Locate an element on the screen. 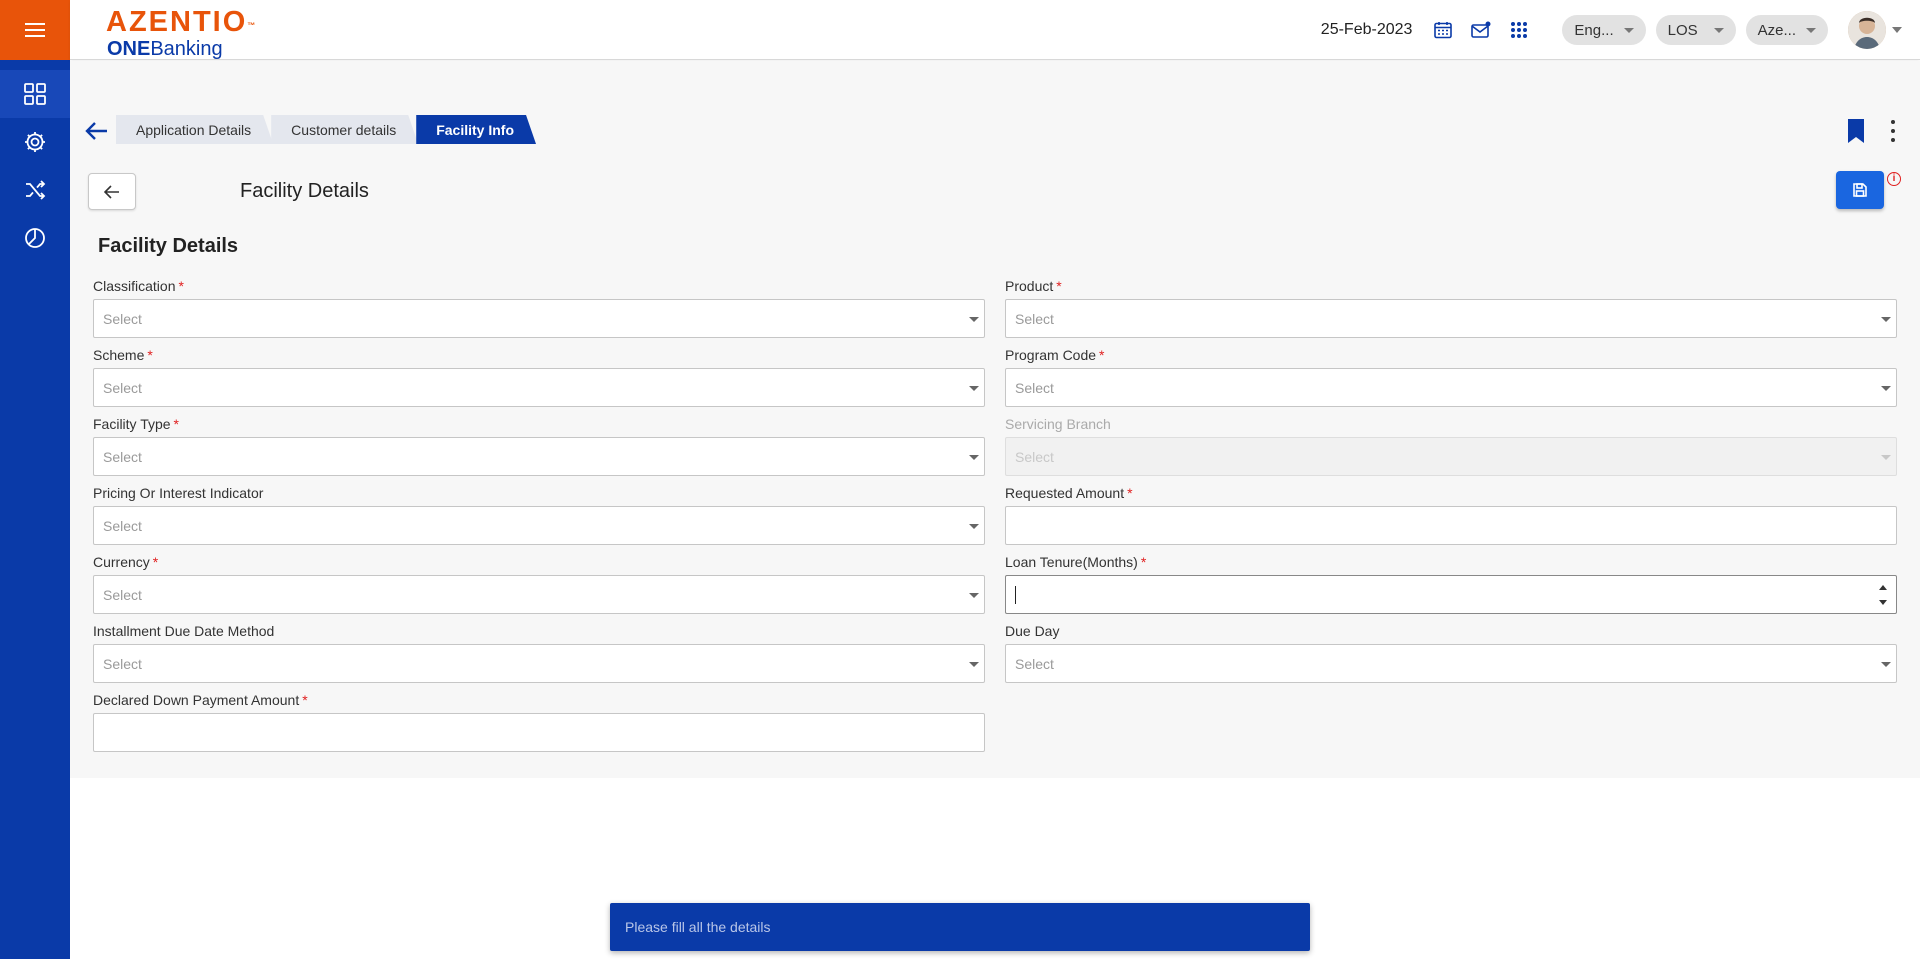 The width and height of the screenshot is (1920, 959). module-select: LOS is located at coordinates (1695, 30).